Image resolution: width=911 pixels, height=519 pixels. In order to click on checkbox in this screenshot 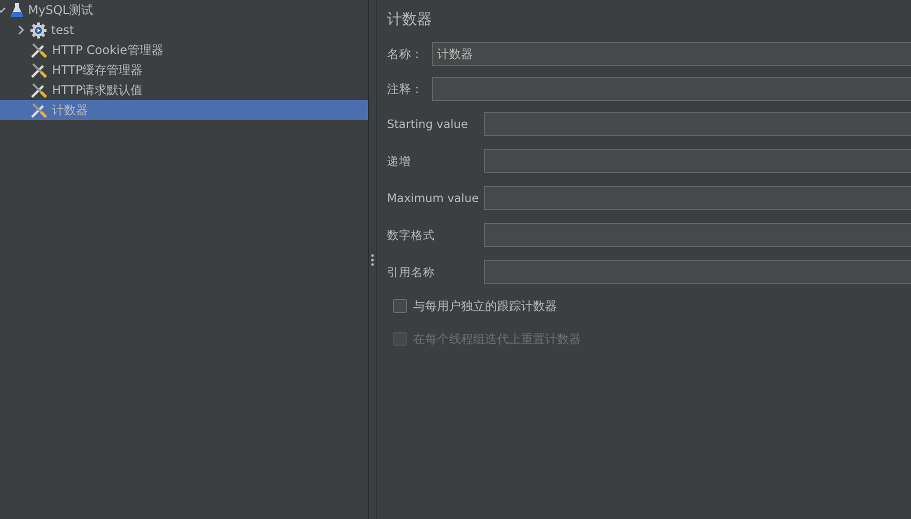, I will do `click(400, 306)`.